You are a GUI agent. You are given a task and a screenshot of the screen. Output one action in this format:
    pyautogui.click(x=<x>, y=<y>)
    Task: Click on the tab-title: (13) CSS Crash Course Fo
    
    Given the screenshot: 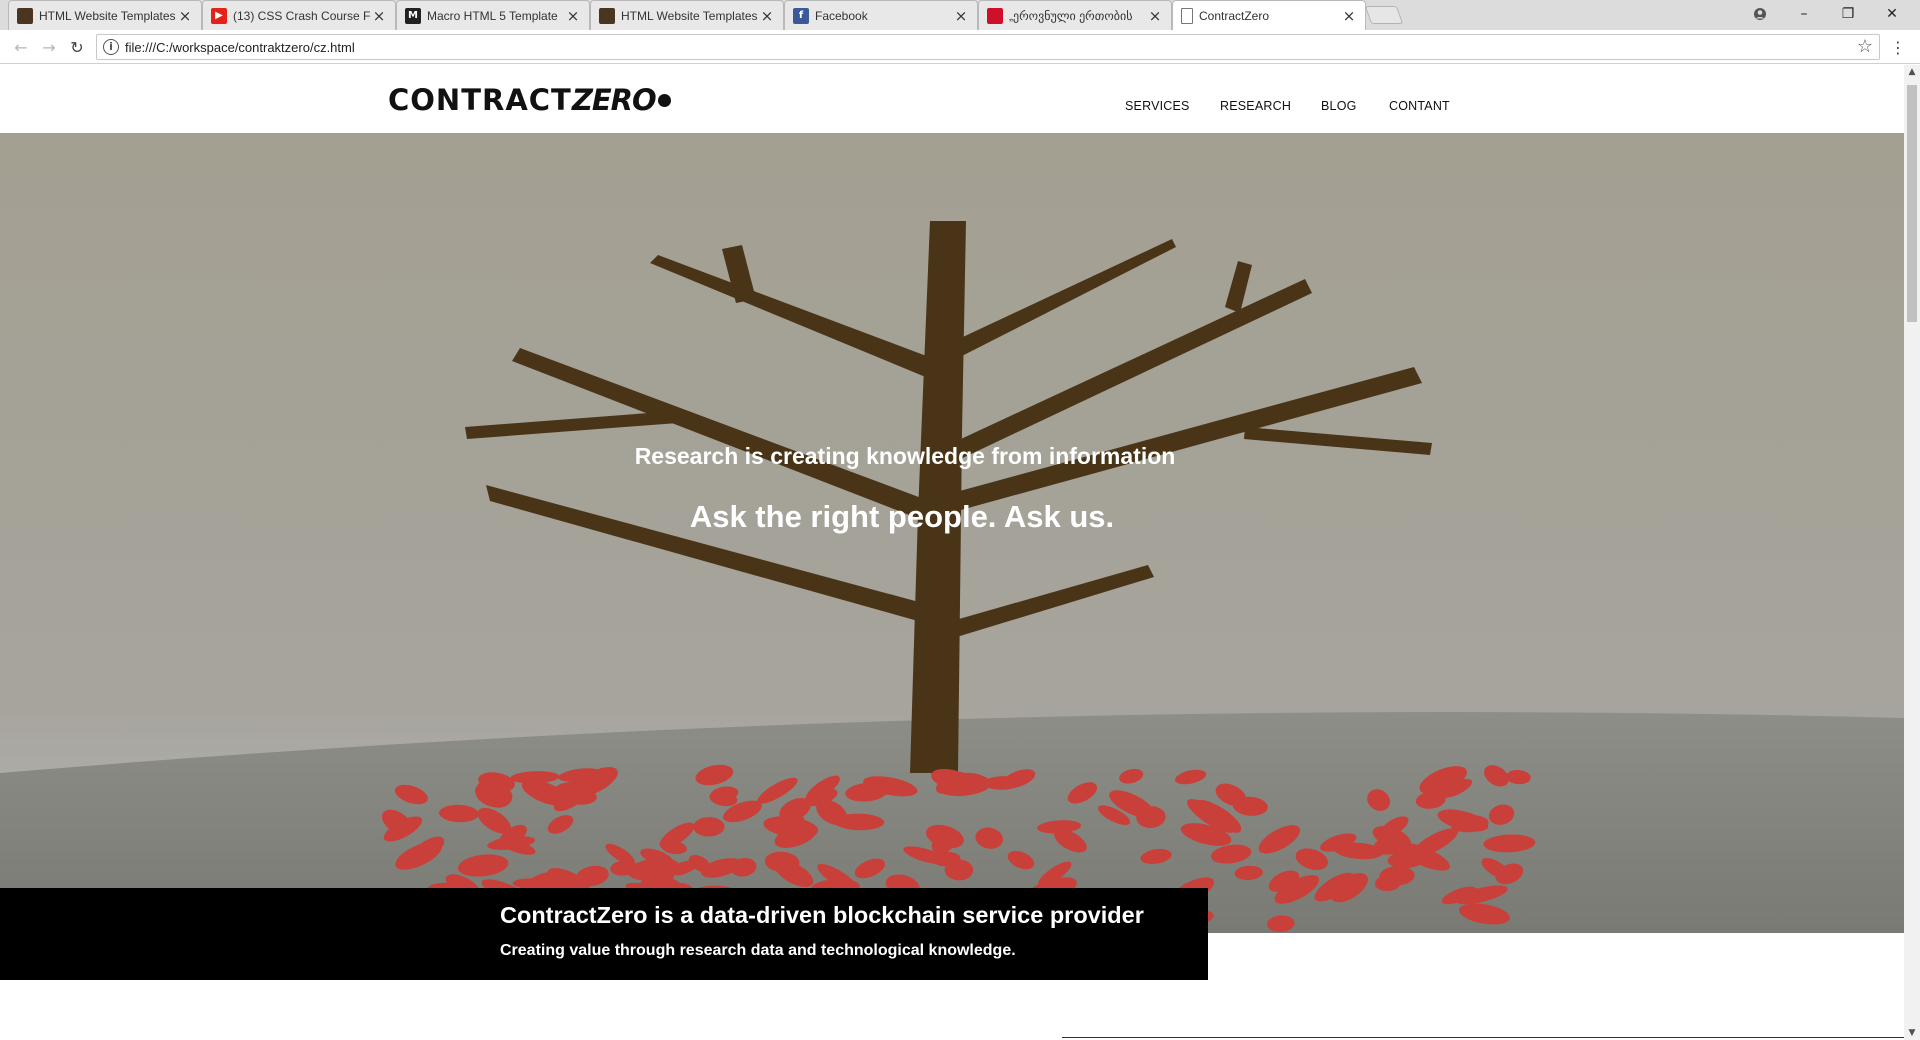 What is the action you would take?
    pyautogui.click(x=302, y=15)
    